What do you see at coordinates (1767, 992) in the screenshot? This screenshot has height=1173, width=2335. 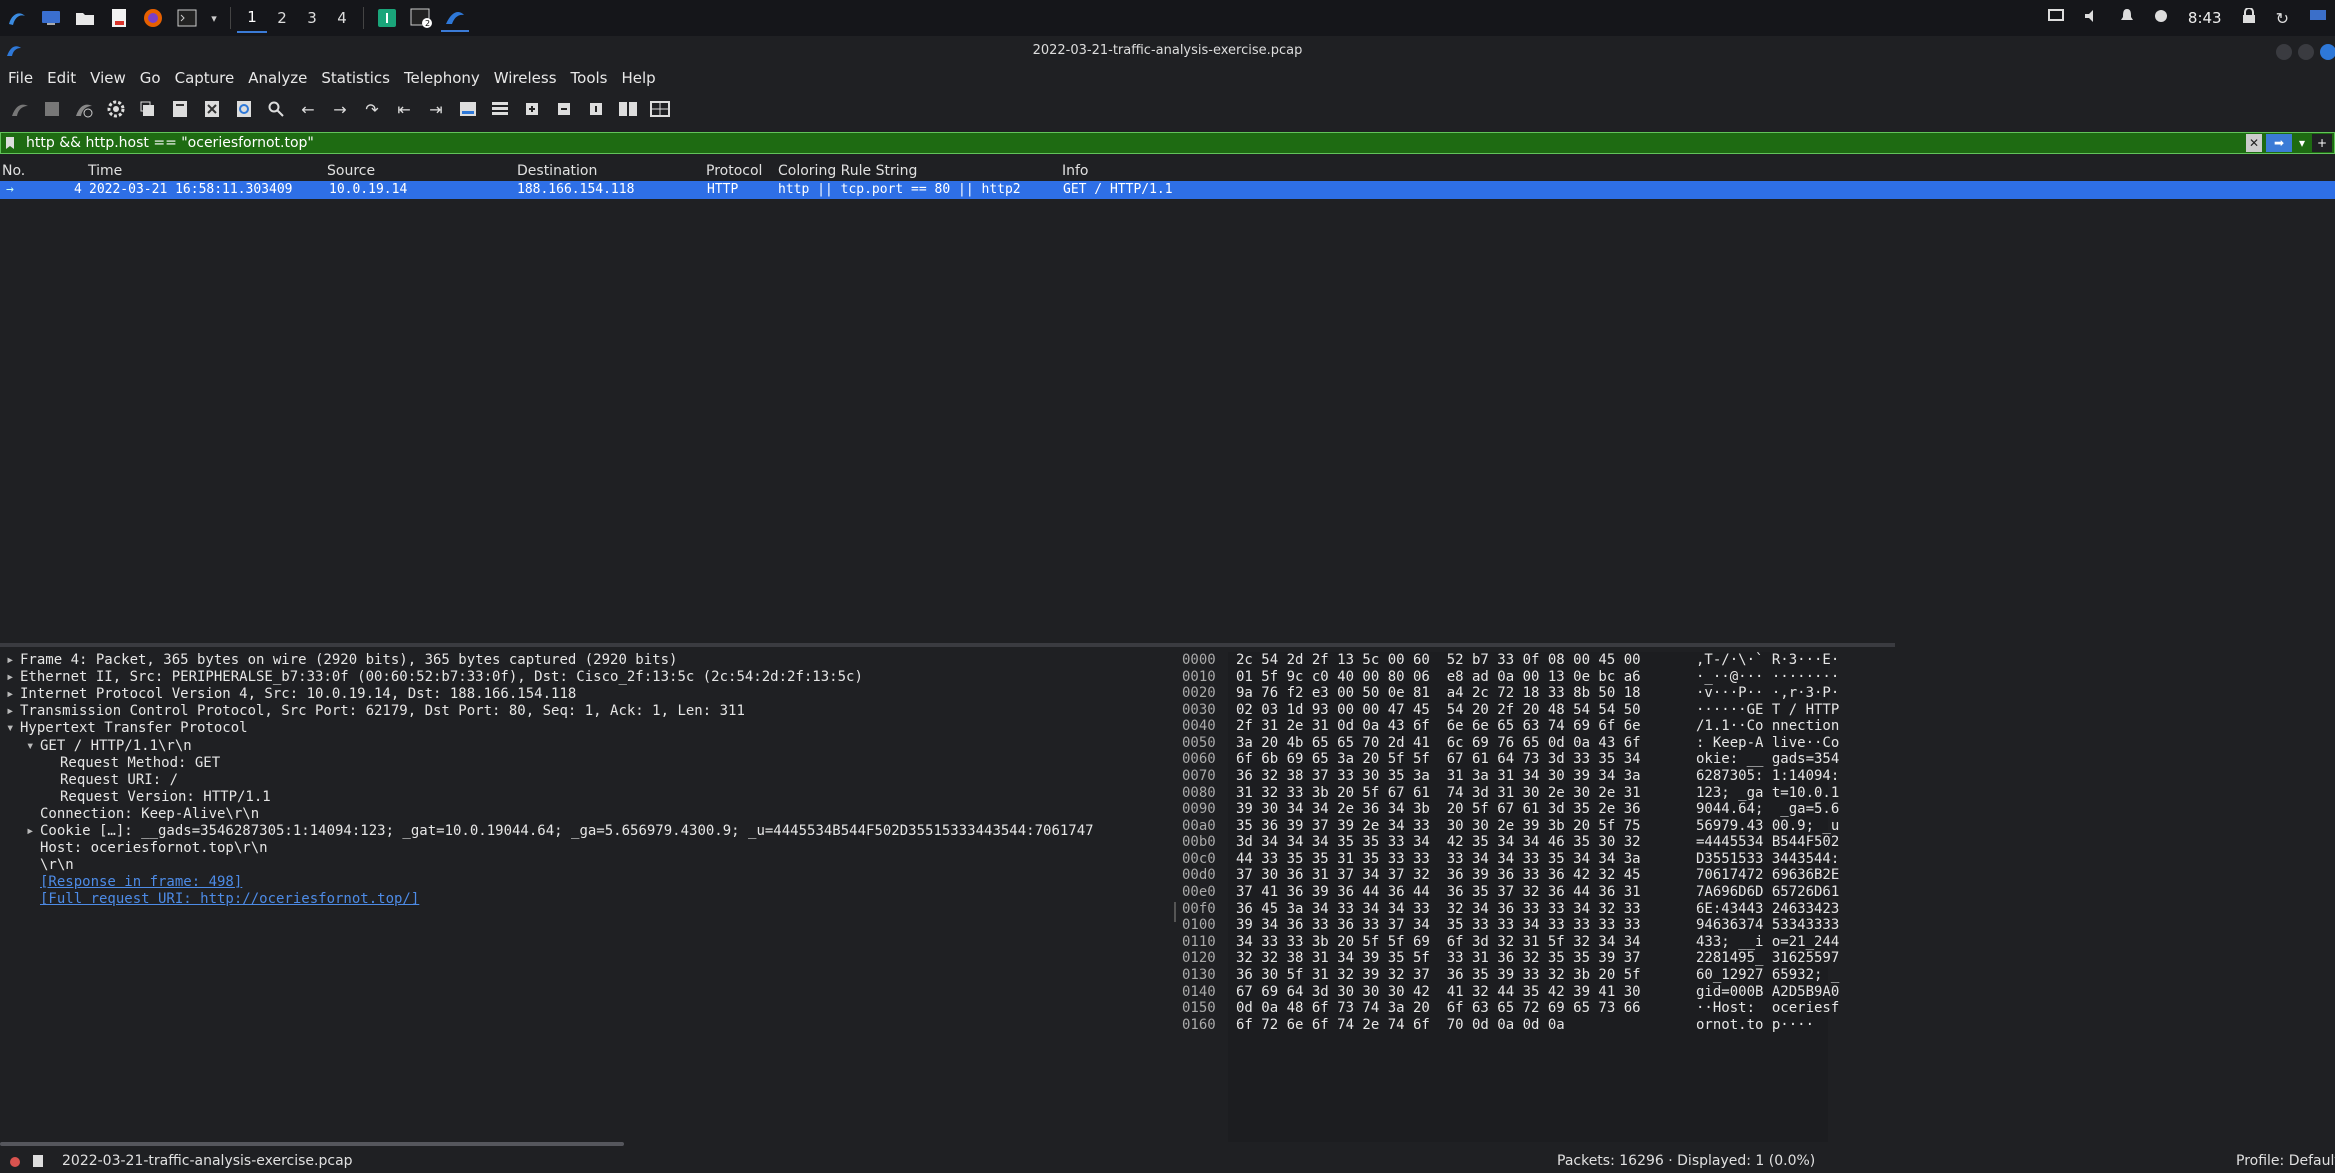 I see `byte-ascii: gid=000B A2D5B9A0` at bounding box center [1767, 992].